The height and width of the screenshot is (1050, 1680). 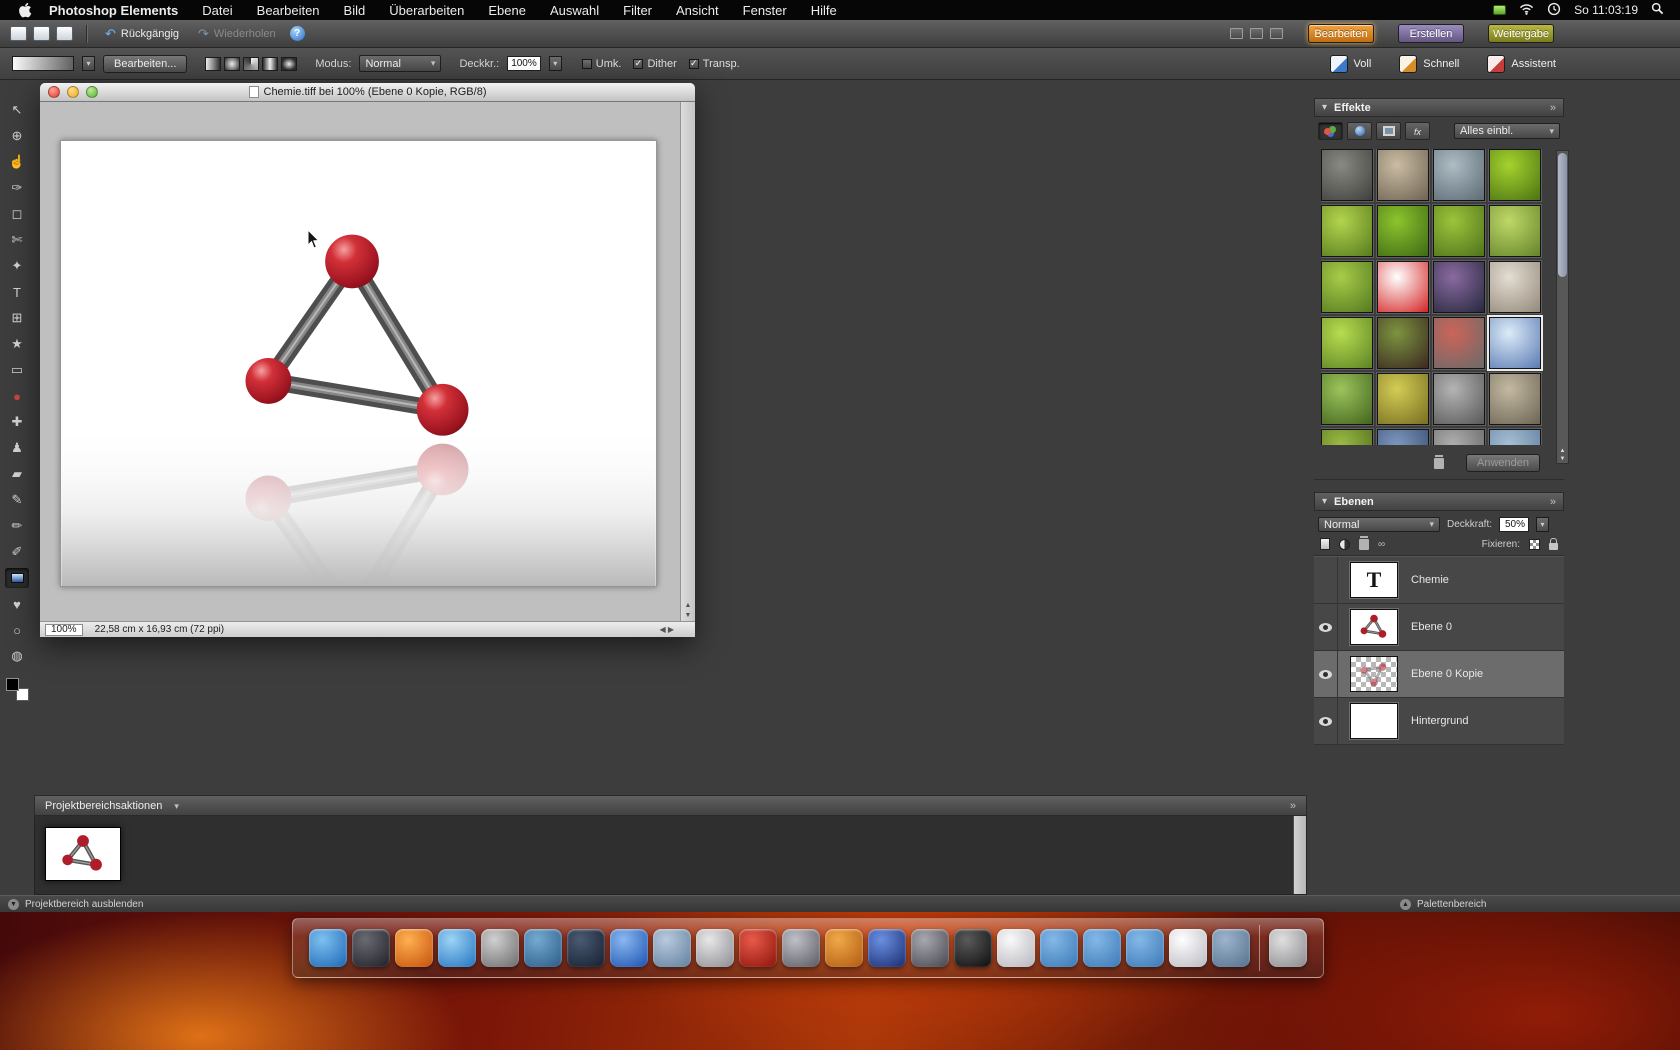 What do you see at coordinates (17, 552) in the screenshot?
I see `tool-smart-brush: ✐` at bounding box center [17, 552].